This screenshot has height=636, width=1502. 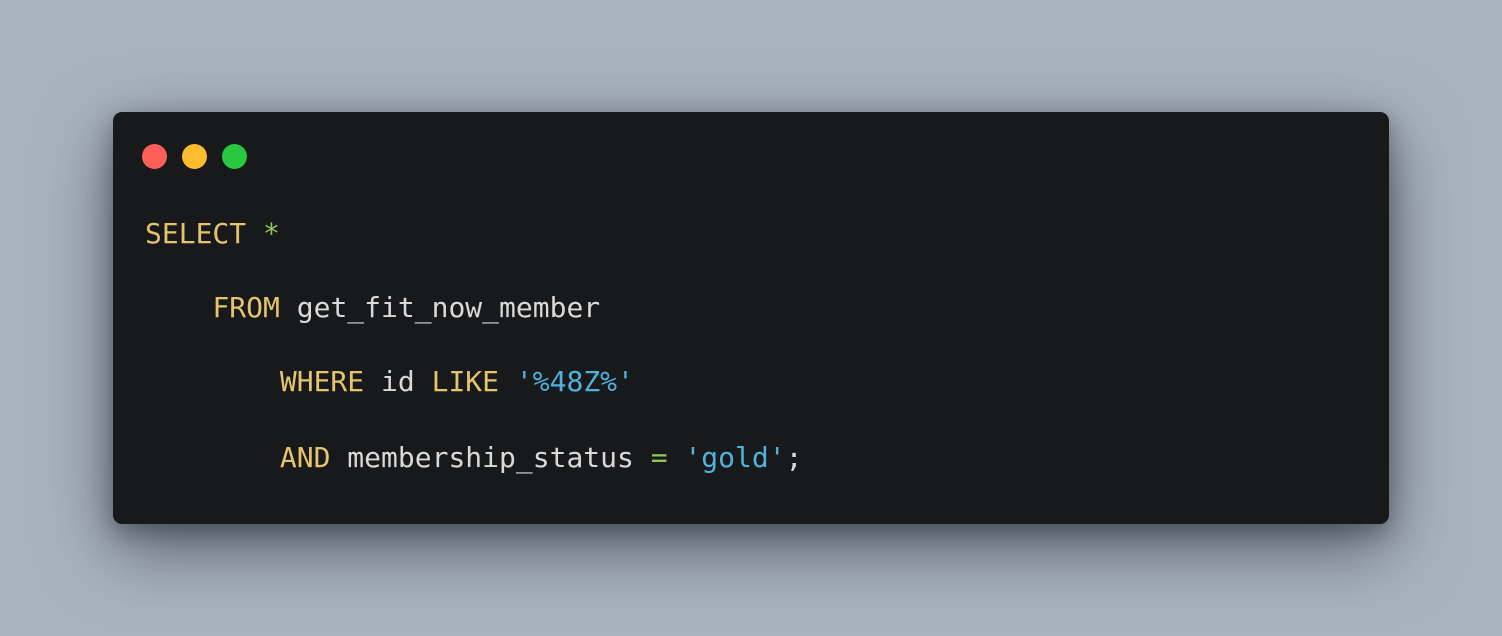 What do you see at coordinates (271, 233) in the screenshot?
I see `code-token-operator: *` at bounding box center [271, 233].